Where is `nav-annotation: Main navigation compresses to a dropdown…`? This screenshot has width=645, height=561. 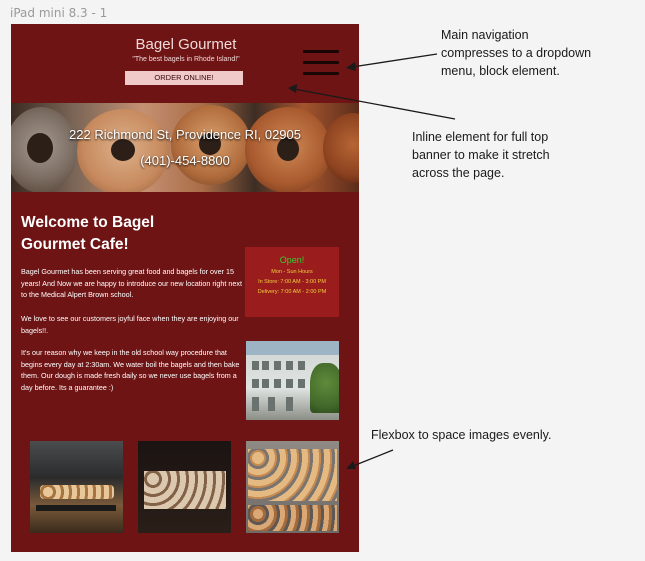 nav-annotation: Main navigation compresses to a dropdown… is located at coordinates (516, 53).